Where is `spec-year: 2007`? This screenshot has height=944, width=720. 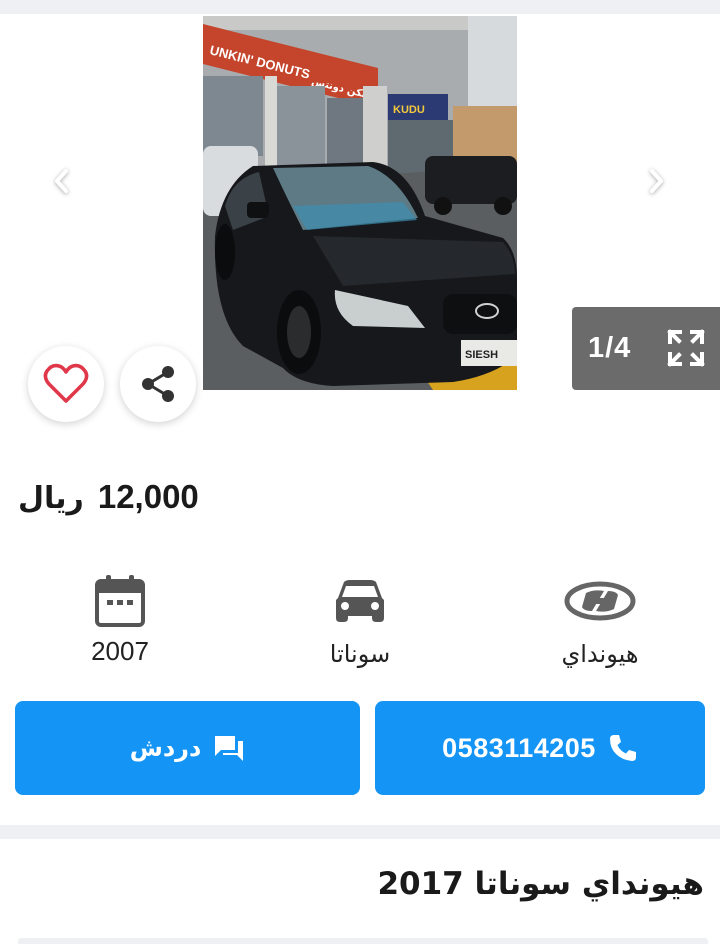 spec-year: 2007 is located at coordinates (120, 619).